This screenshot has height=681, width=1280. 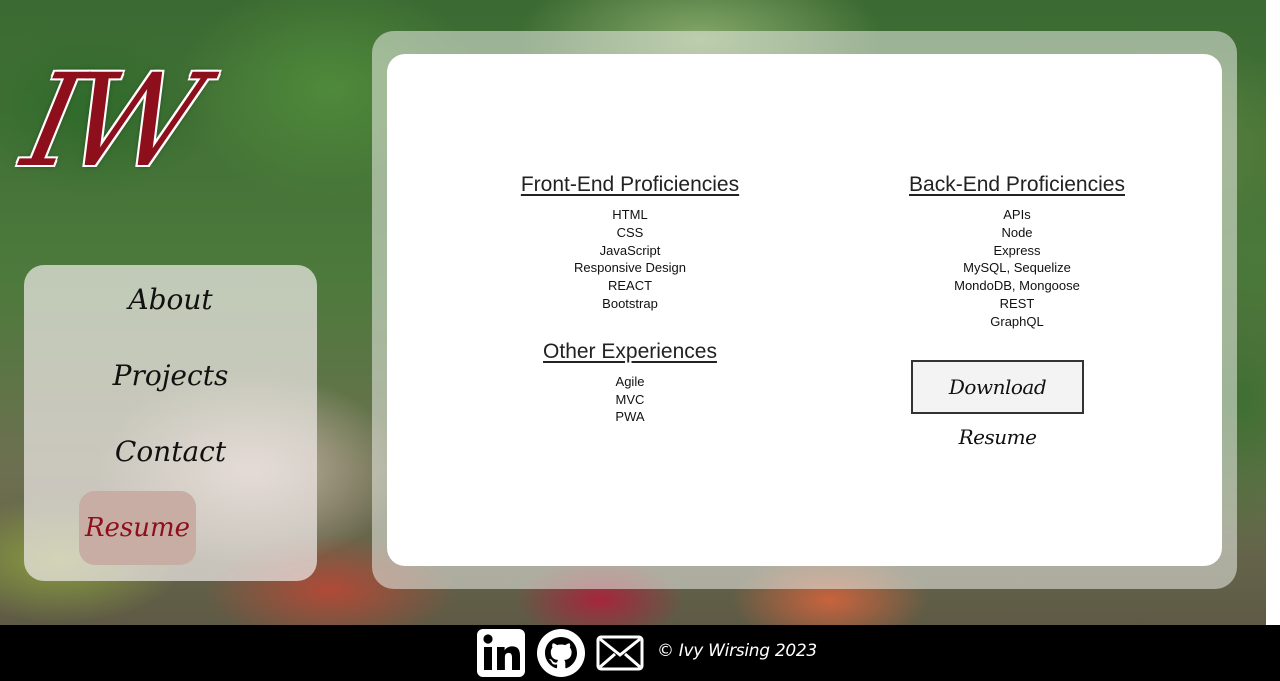 I want to click on skill-item: JavaScript, so click(x=630, y=250).